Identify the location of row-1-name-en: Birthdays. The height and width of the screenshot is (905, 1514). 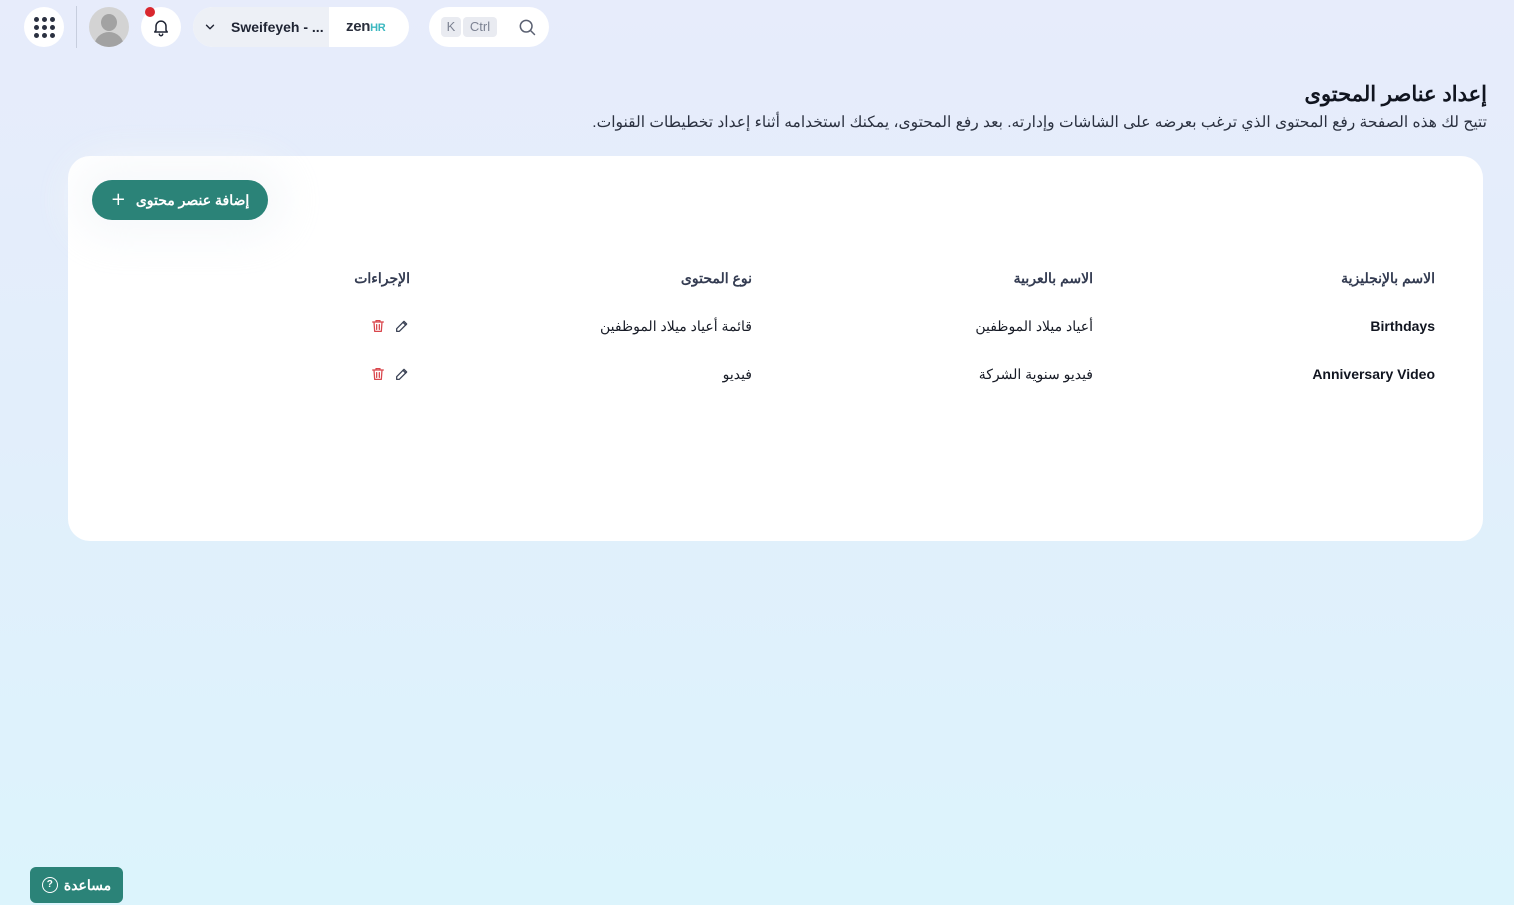
(1402, 326).